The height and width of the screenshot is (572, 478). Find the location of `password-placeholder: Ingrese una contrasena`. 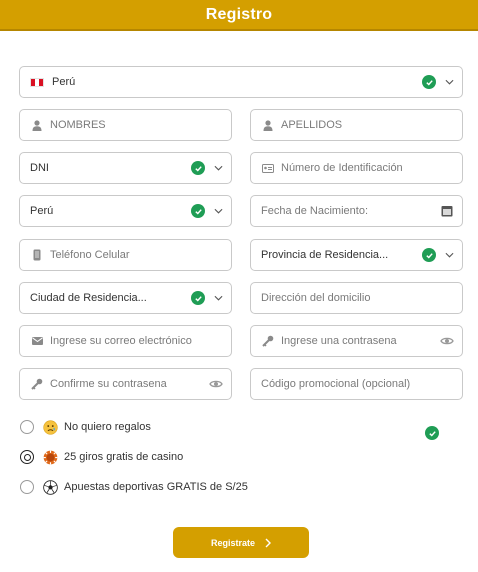

password-placeholder: Ingrese una contrasena is located at coordinates (339, 341).